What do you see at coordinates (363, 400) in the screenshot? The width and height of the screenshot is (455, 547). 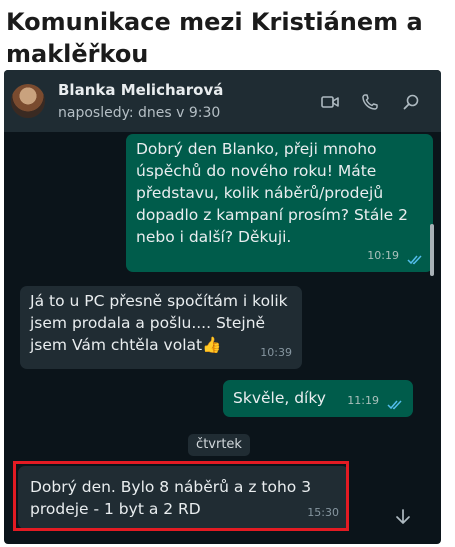 I see `message-time: 11:19` at bounding box center [363, 400].